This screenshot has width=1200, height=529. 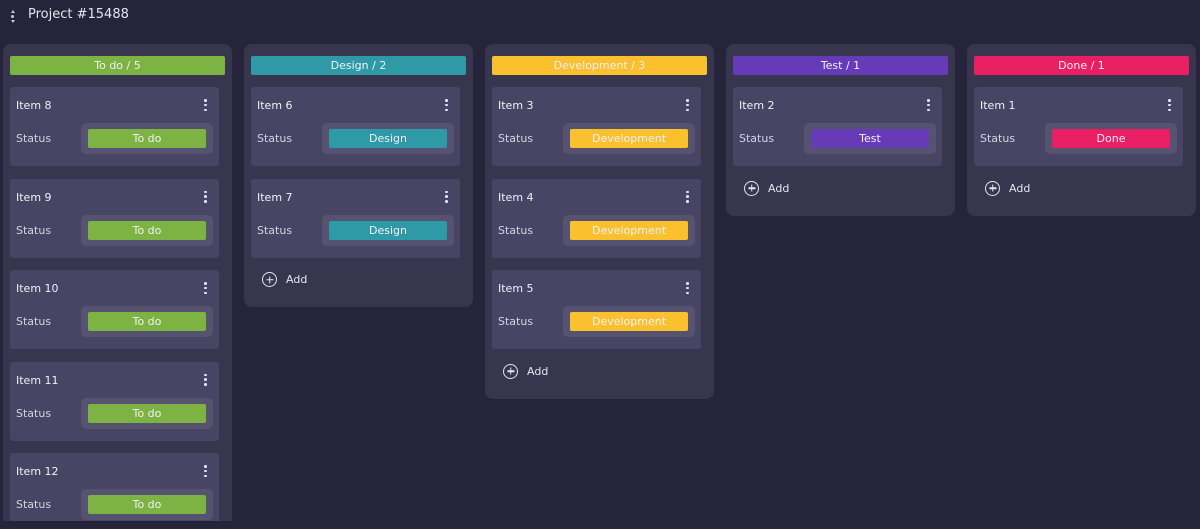 I want to click on column-done: Done / 1 Item 1 Status Done Add, so click(x=1081, y=130).